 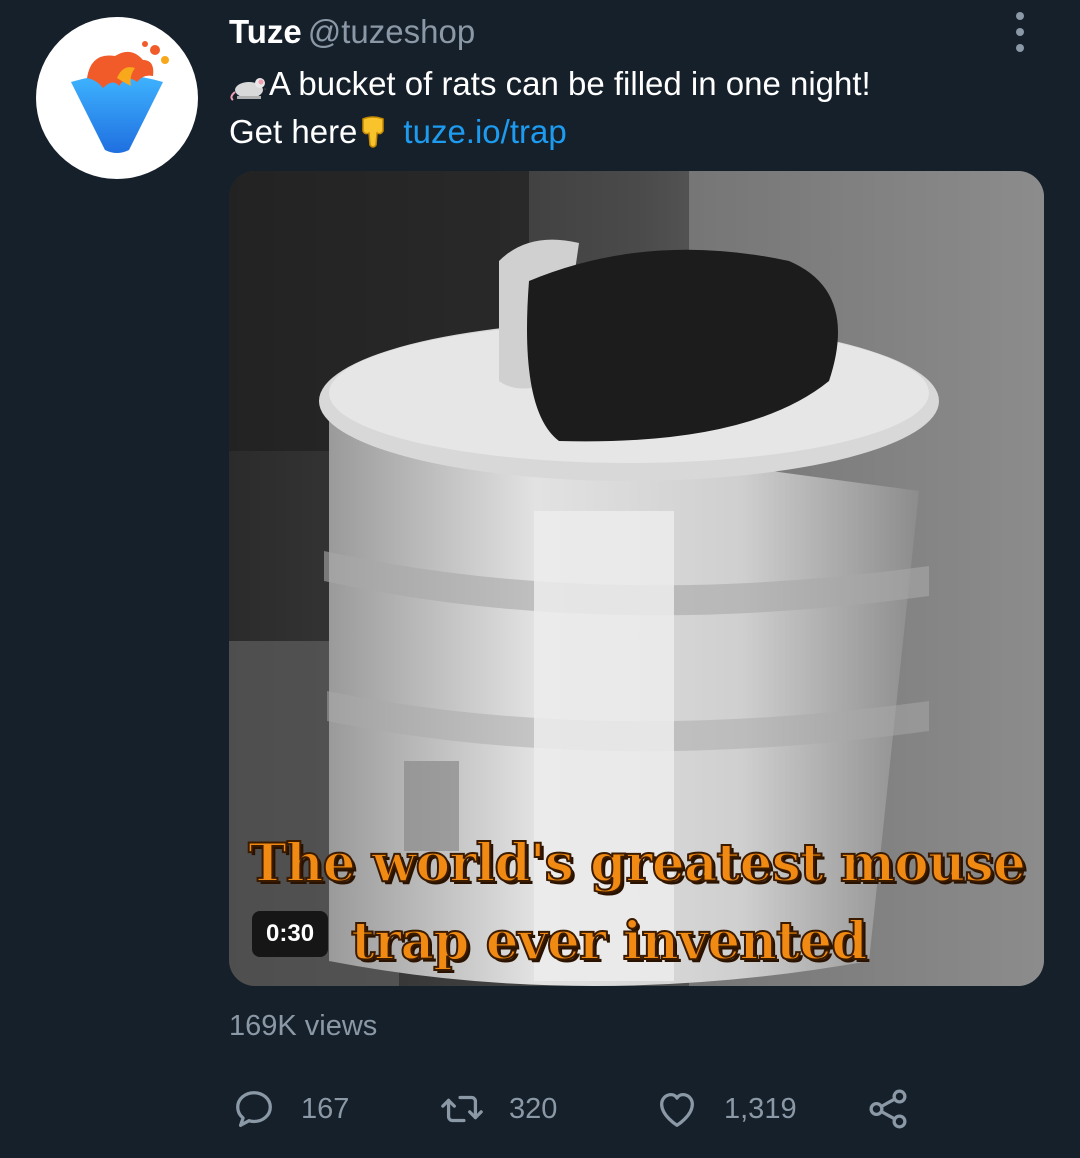 I want to click on share-button, so click(x=888, y=1109).